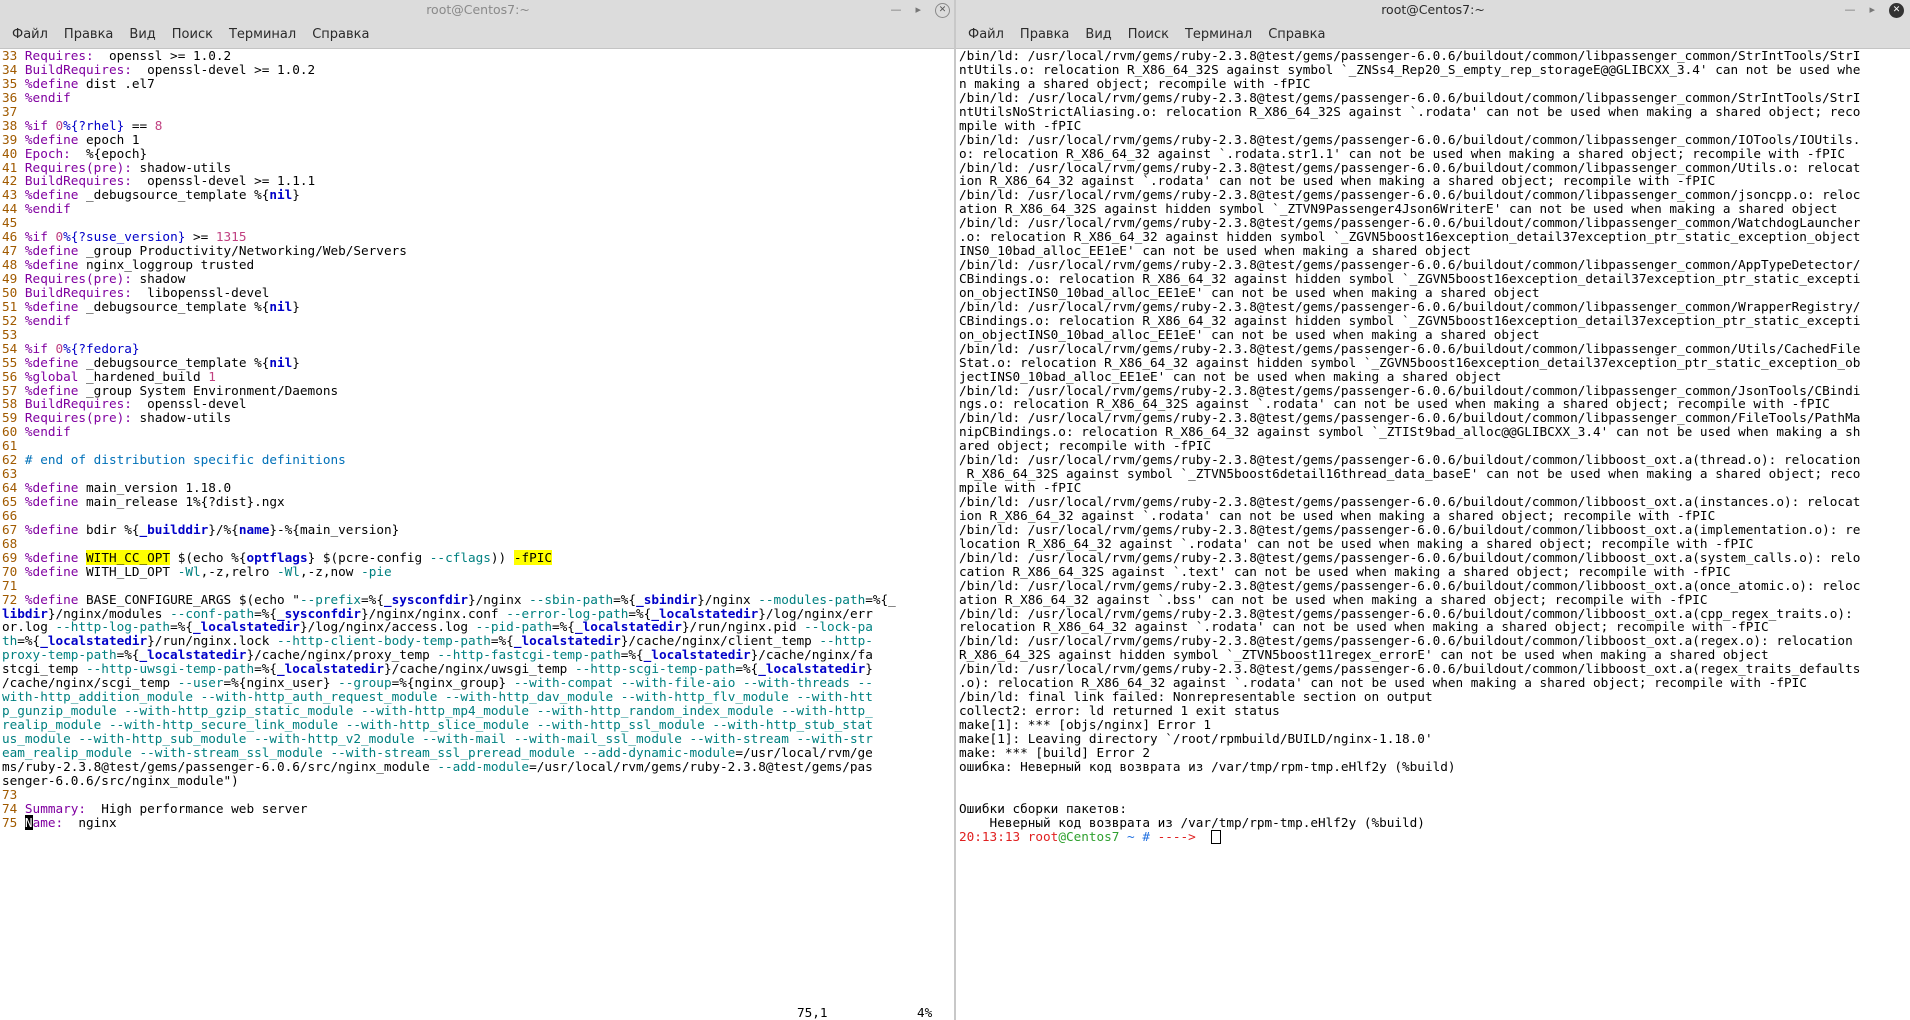  I want to click on code-token: _hardened_build, so click(143, 376).